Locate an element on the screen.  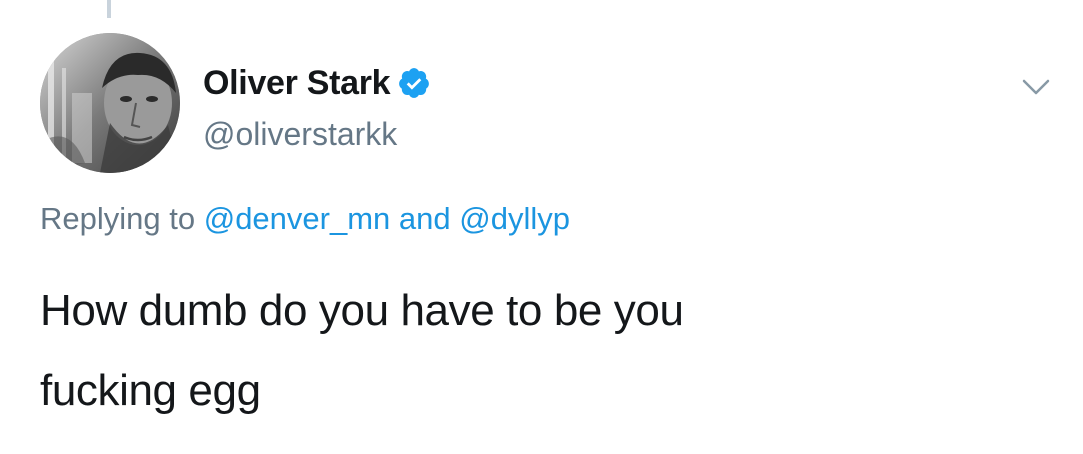
avatar-image is located at coordinates (110, 103).